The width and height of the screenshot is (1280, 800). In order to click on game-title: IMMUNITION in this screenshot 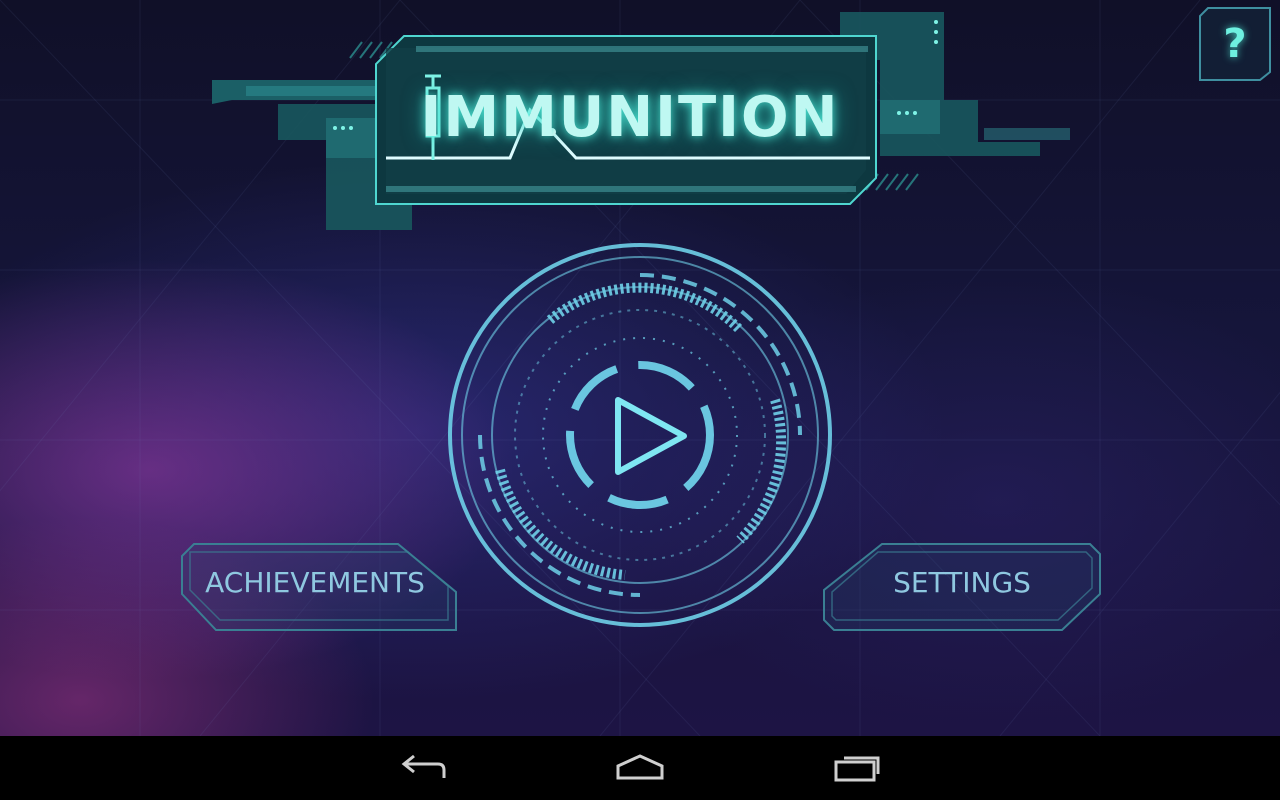, I will do `click(630, 117)`.